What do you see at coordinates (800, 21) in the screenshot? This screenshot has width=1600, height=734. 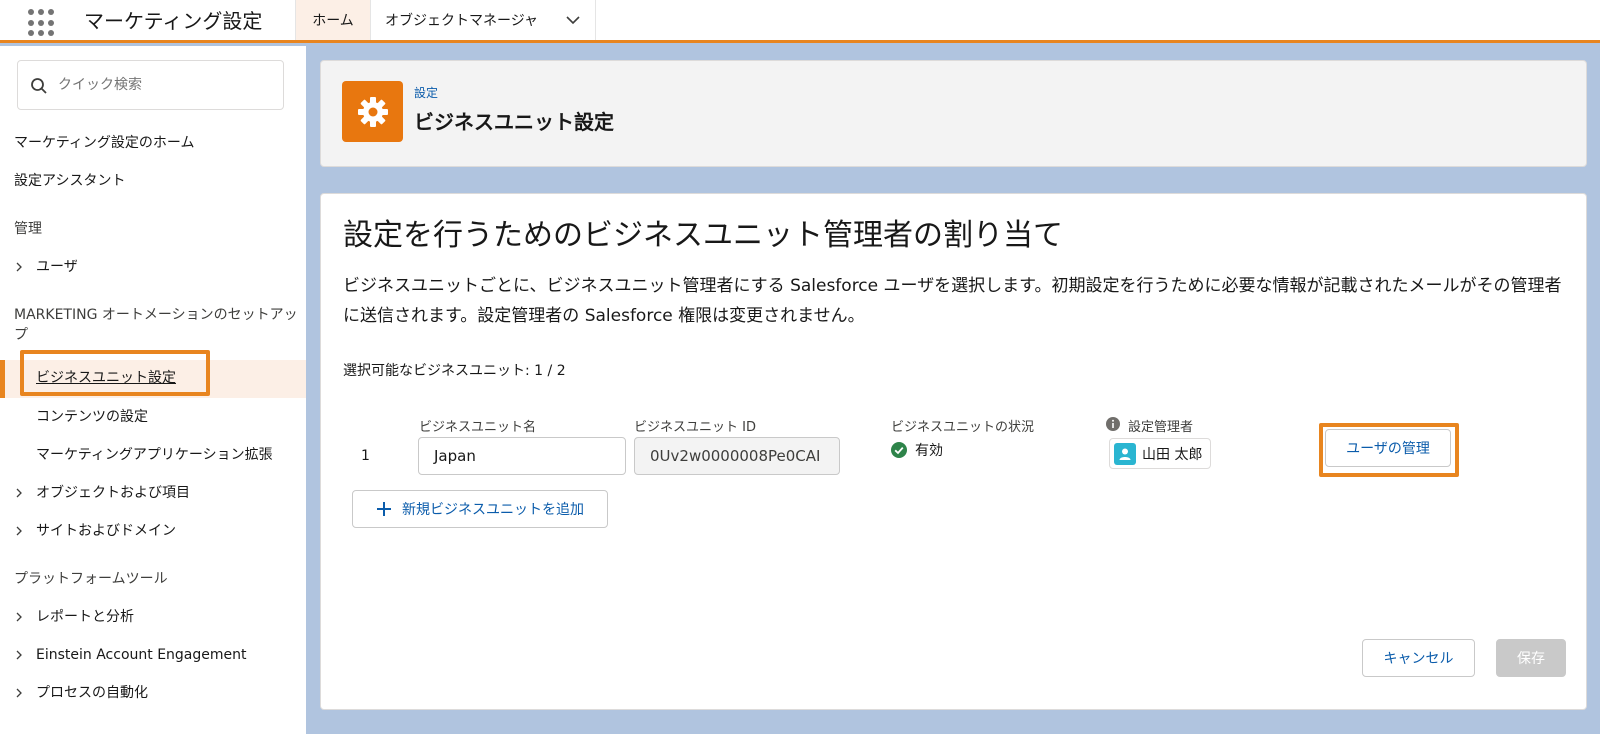 I see `global-header: マーケティング設定 ホーム オブジェクトマネージャ` at bounding box center [800, 21].